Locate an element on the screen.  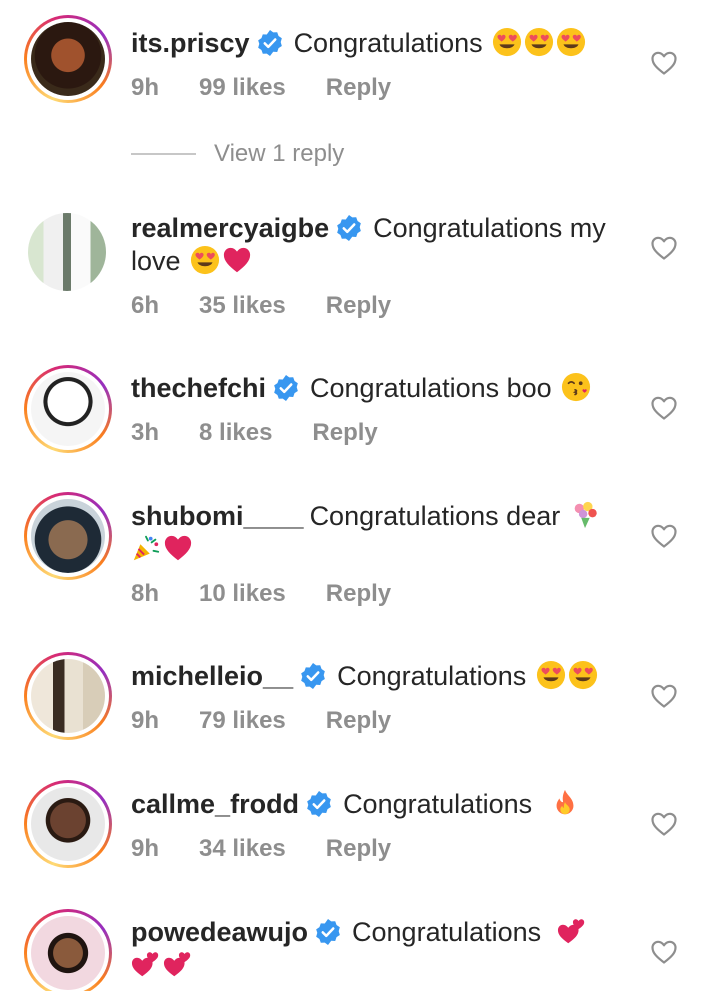
comment-username: callme_frodd is located at coordinates (215, 804).